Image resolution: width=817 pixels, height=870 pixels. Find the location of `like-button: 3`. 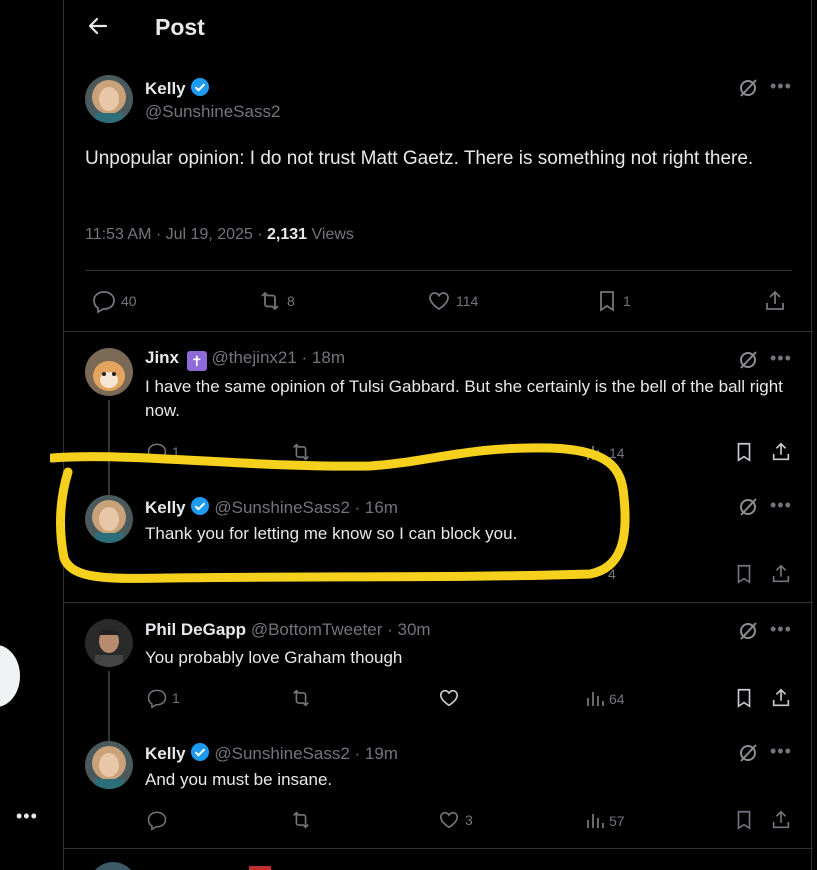

like-button: 3 is located at coordinates (455, 820).